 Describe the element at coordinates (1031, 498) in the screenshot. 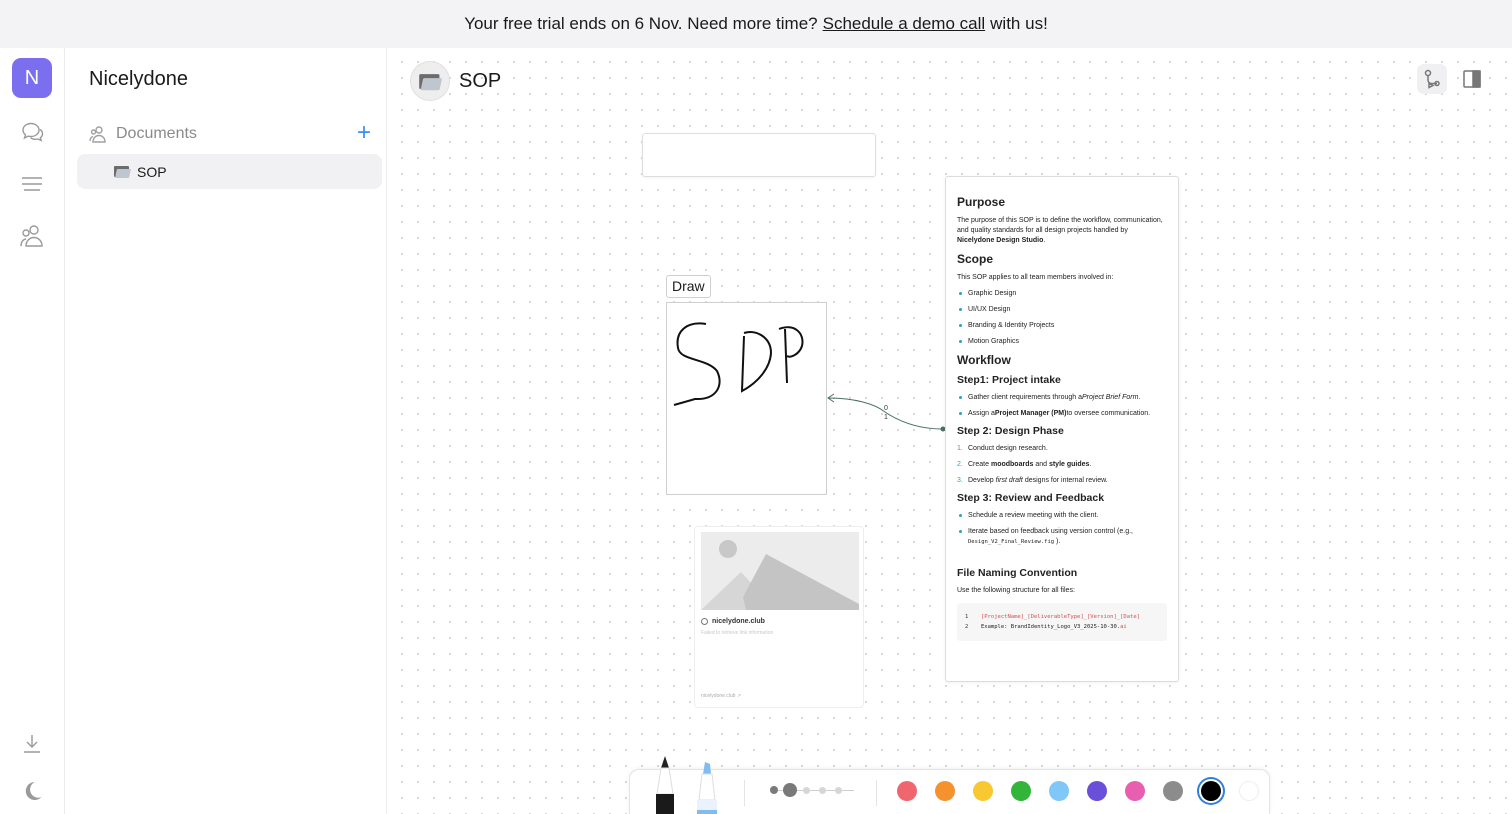

I see `step3-heading: Step 3: Review and Feedback` at that location.